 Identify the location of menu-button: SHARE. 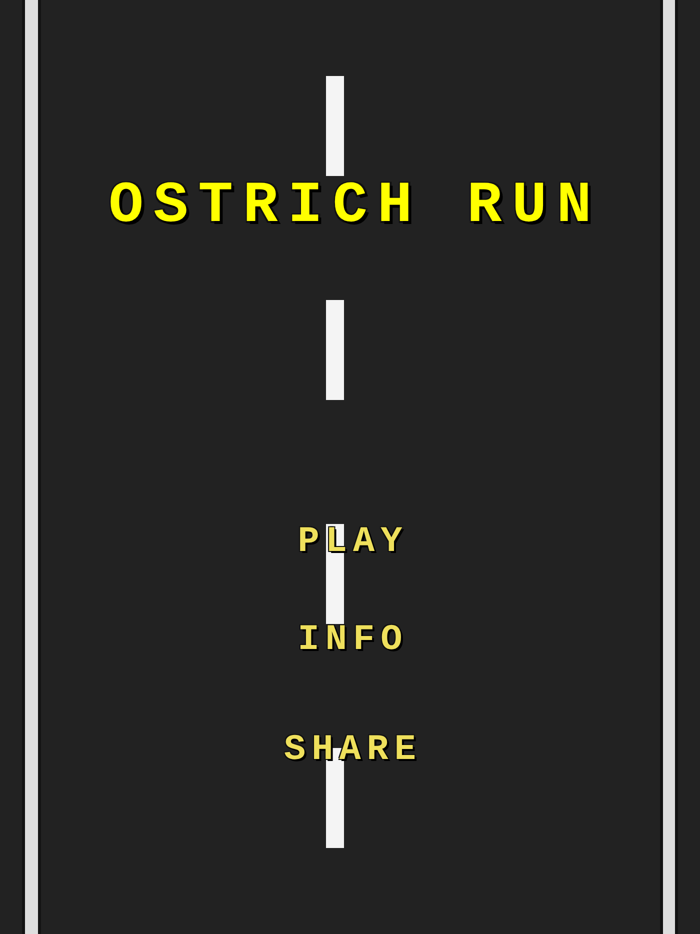
(350, 750).